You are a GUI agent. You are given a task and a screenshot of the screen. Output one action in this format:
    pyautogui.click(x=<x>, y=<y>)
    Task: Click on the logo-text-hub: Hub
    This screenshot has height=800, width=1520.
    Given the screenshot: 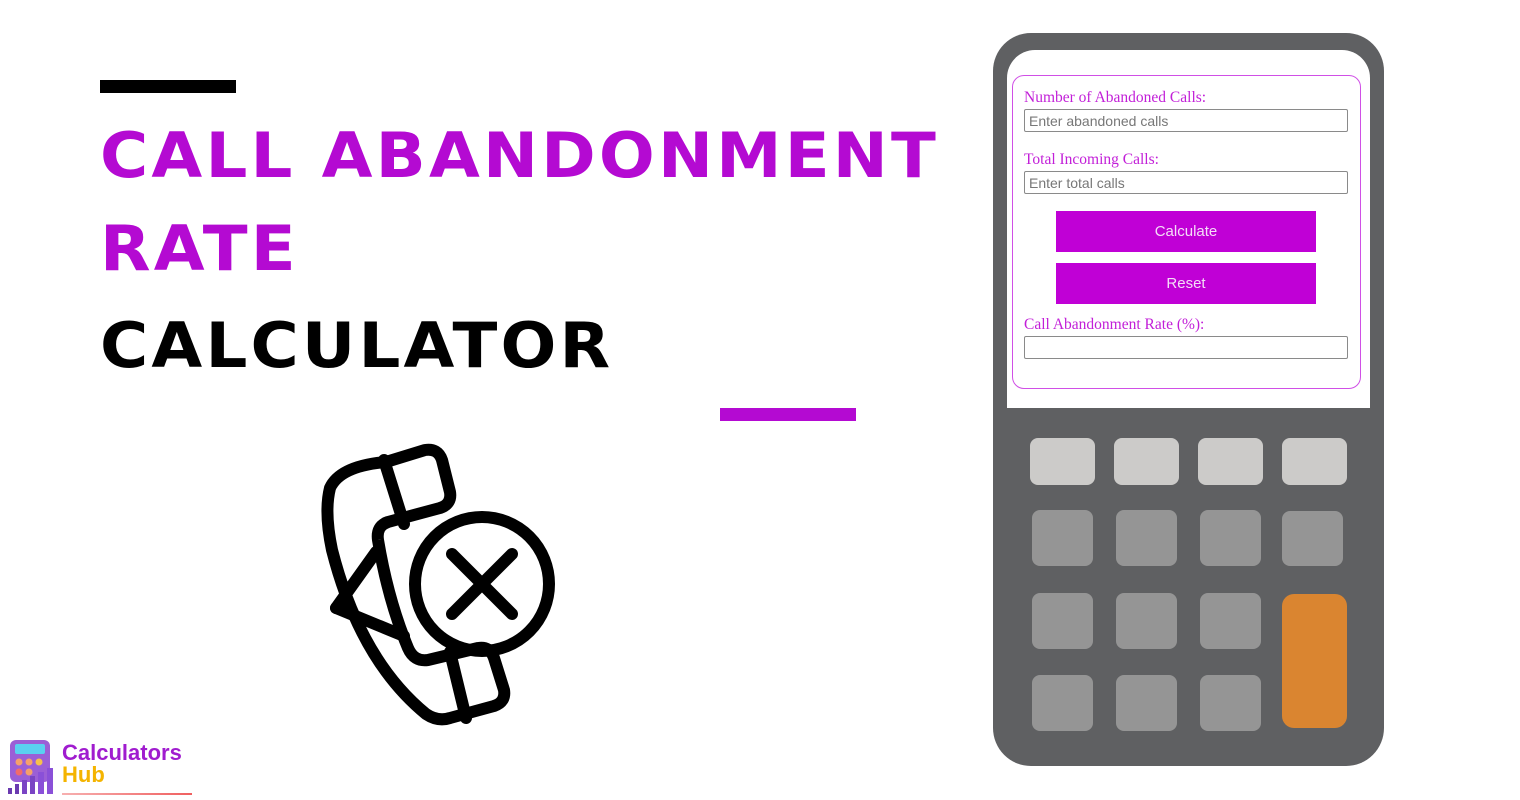 What is the action you would take?
    pyautogui.click(x=83, y=774)
    